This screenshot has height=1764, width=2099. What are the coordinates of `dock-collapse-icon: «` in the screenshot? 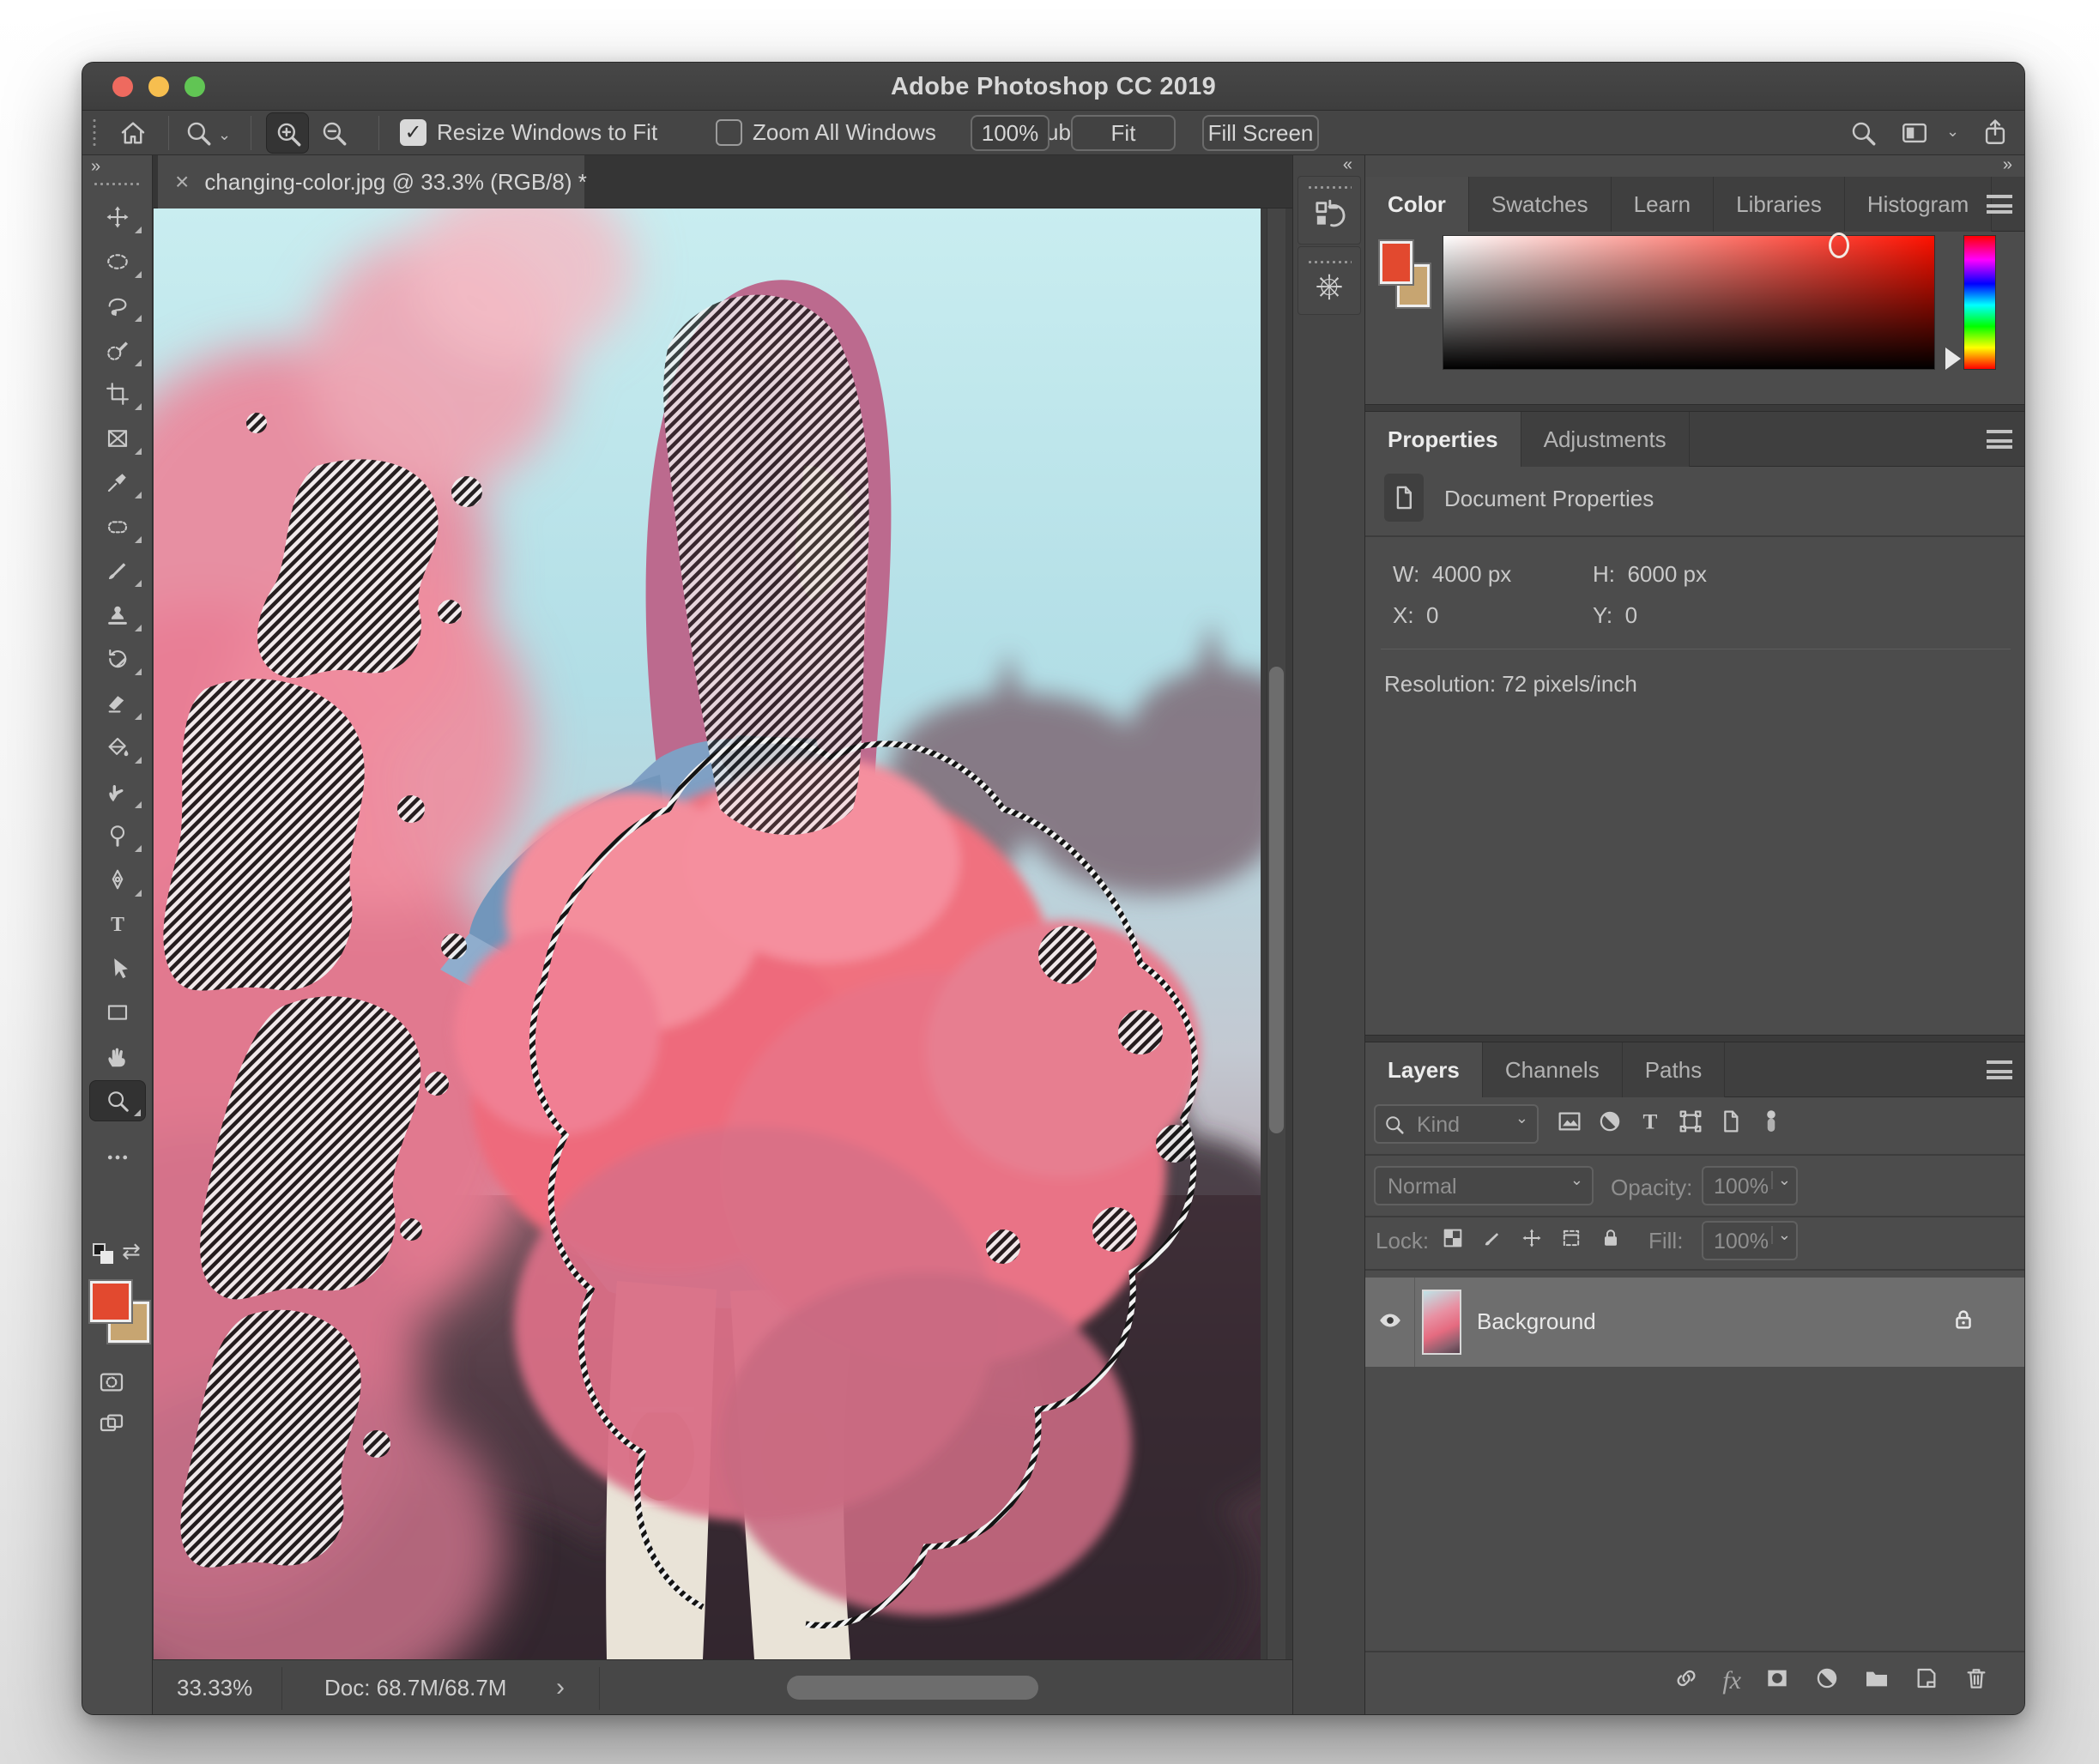 It's located at (1348, 165).